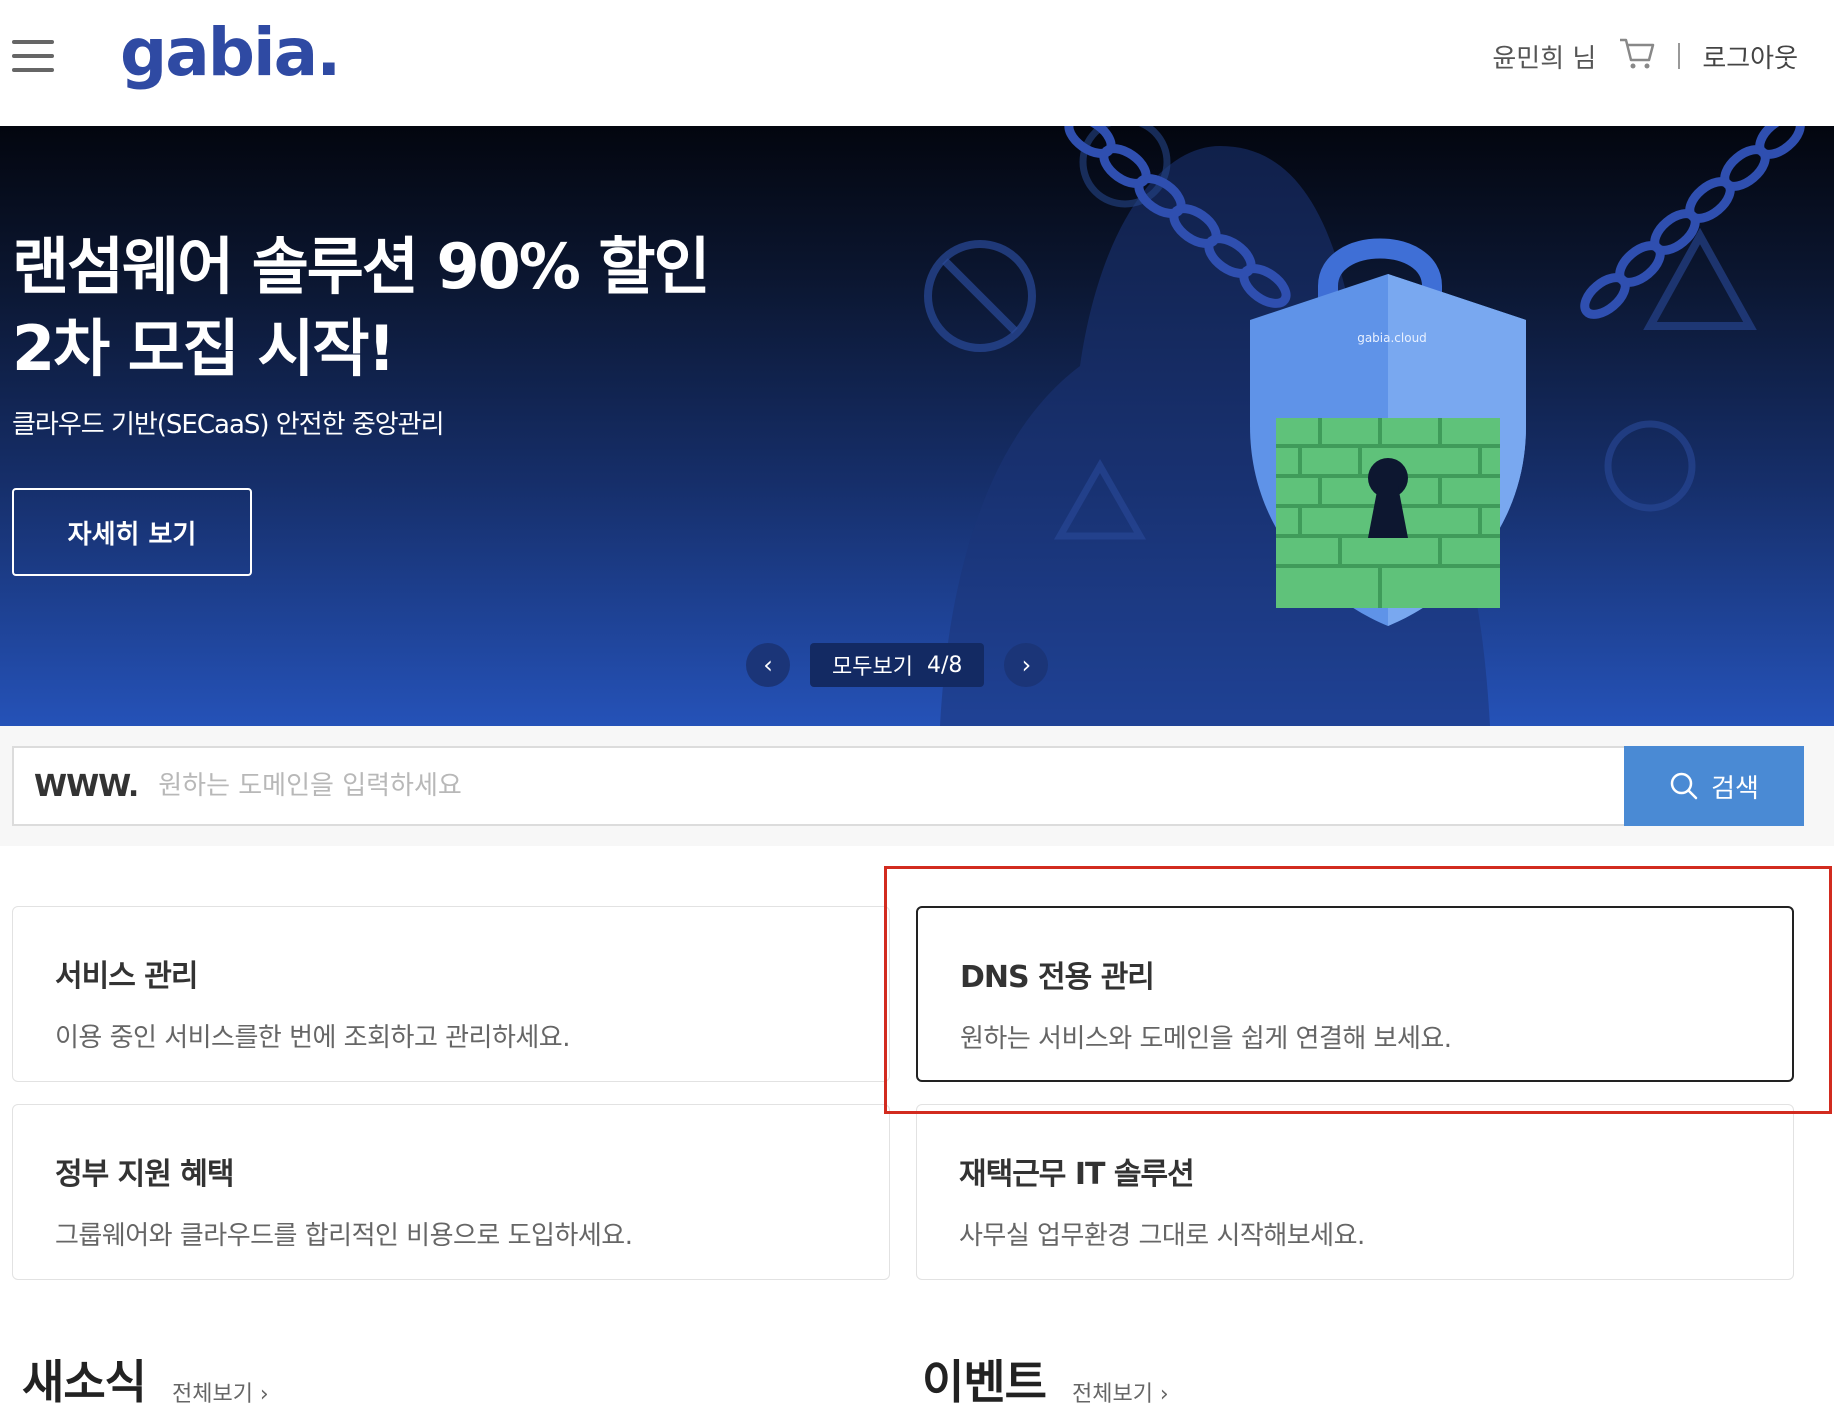  Describe the element at coordinates (219, 52) in the screenshot. I see `logo-text: gabia` at that location.